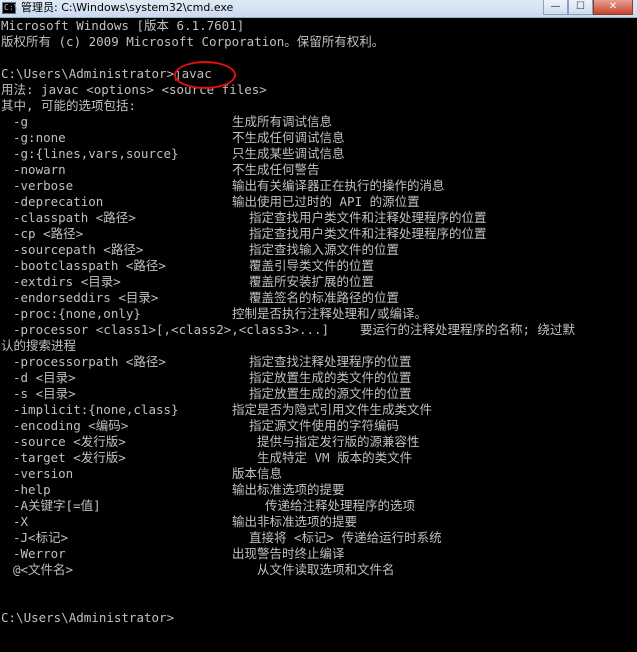  I want to click on option-flag: -encoding <编码>, so click(71, 425).